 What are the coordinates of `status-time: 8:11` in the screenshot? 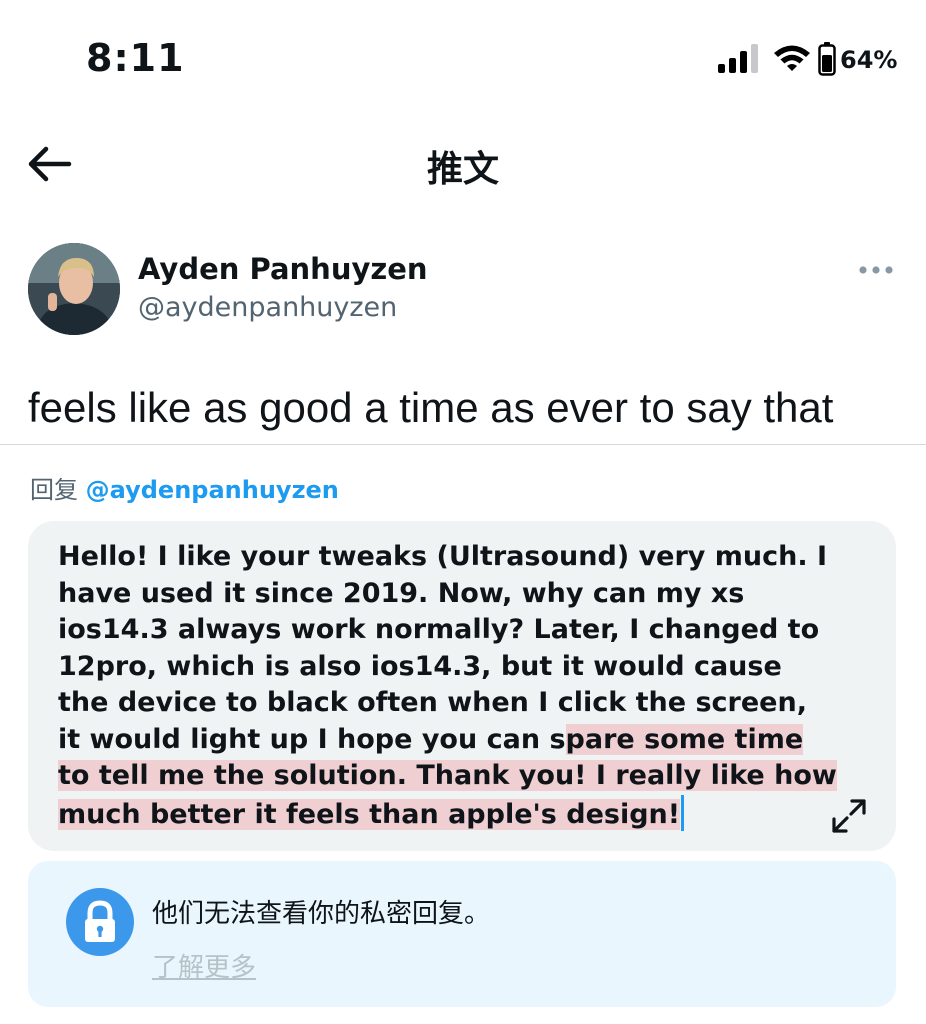 It's located at (135, 58).